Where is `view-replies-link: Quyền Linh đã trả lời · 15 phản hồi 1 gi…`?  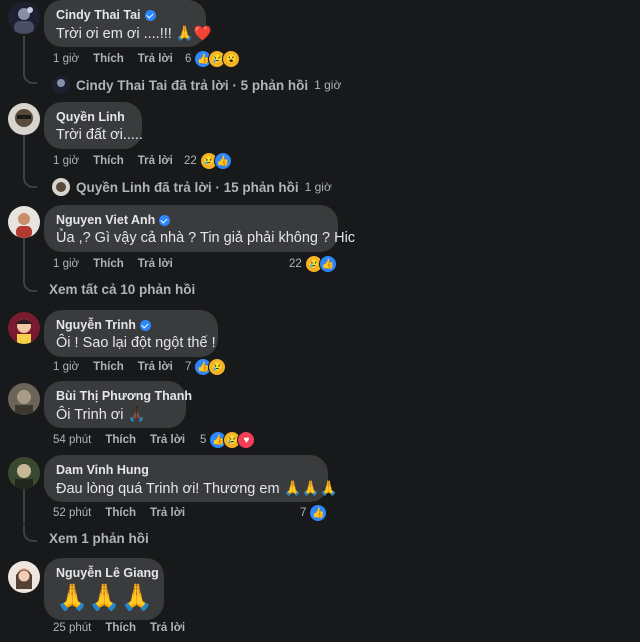
view-replies-link: Quyền Linh đã trả lời · 15 phản hồi 1 gi… is located at coordinates (192, 187).